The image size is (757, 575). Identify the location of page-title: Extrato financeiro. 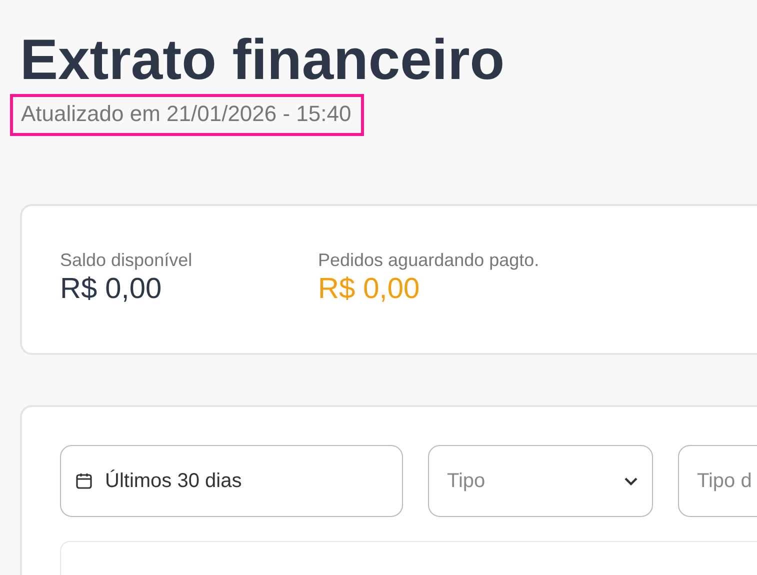
(263, 60).